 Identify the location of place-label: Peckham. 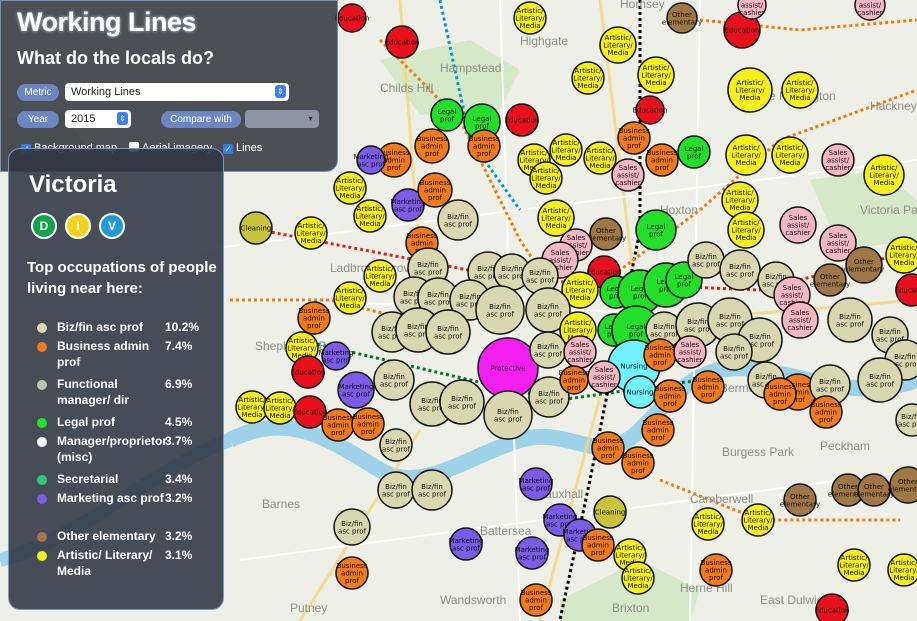
(845, 446).